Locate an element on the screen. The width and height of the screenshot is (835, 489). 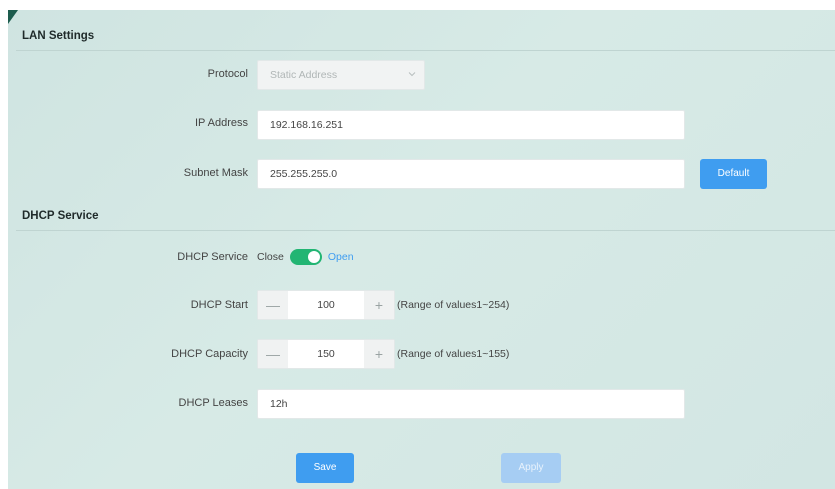
lan-divider is located at coordinates (425, 50).